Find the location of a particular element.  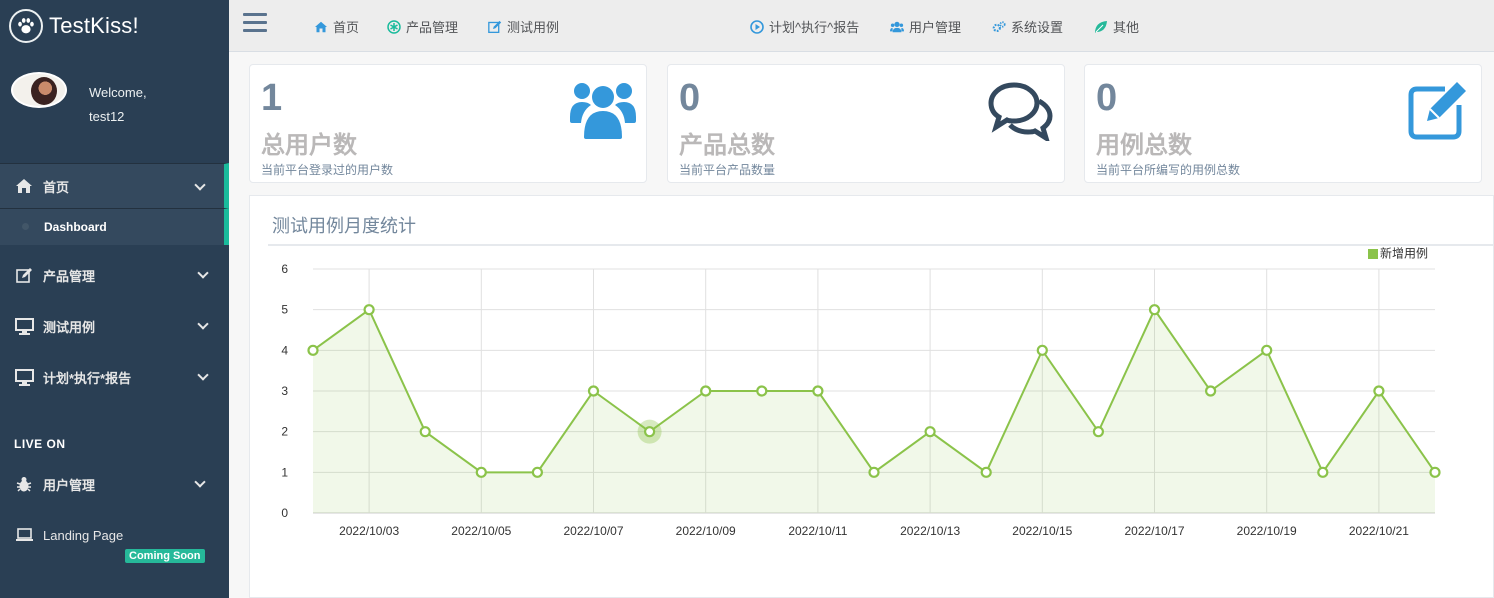

x-tick-label: 2022/10/05 is located at coordinates (481, 531).